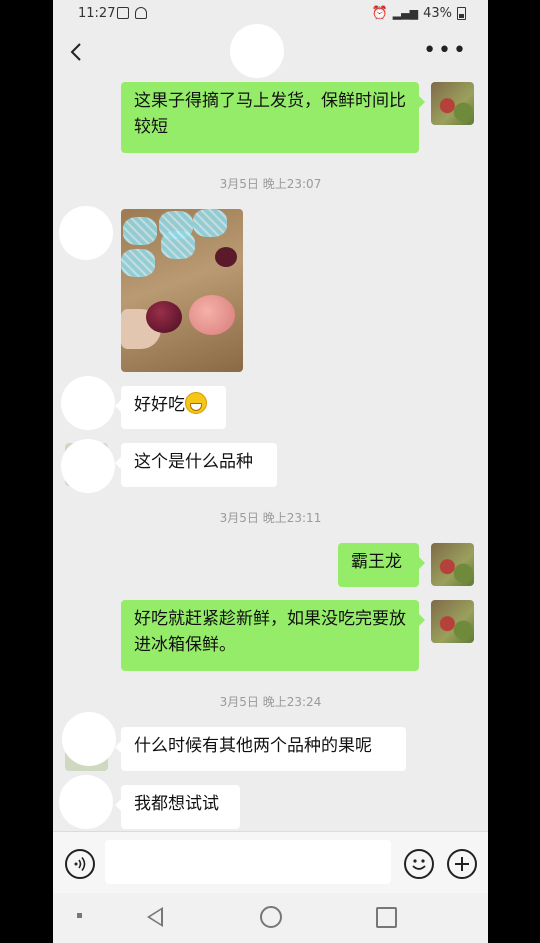 The image size is (540, 943). I want to click on signal-icon: ▂▄▆, so click(405, 13).